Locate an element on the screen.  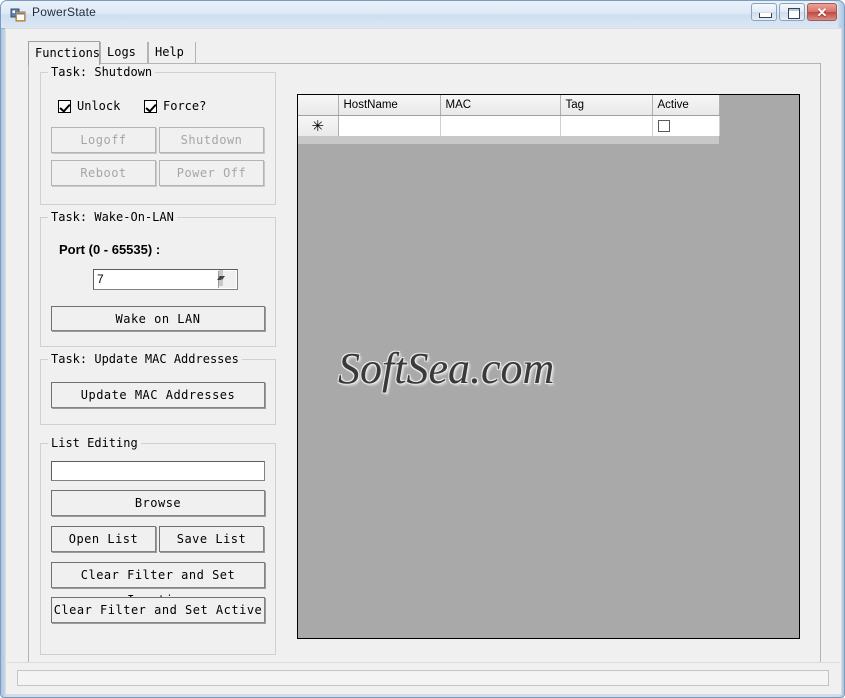
group-wol-title: Task: Wake-On-LAN is located at coordinates (112, 217).